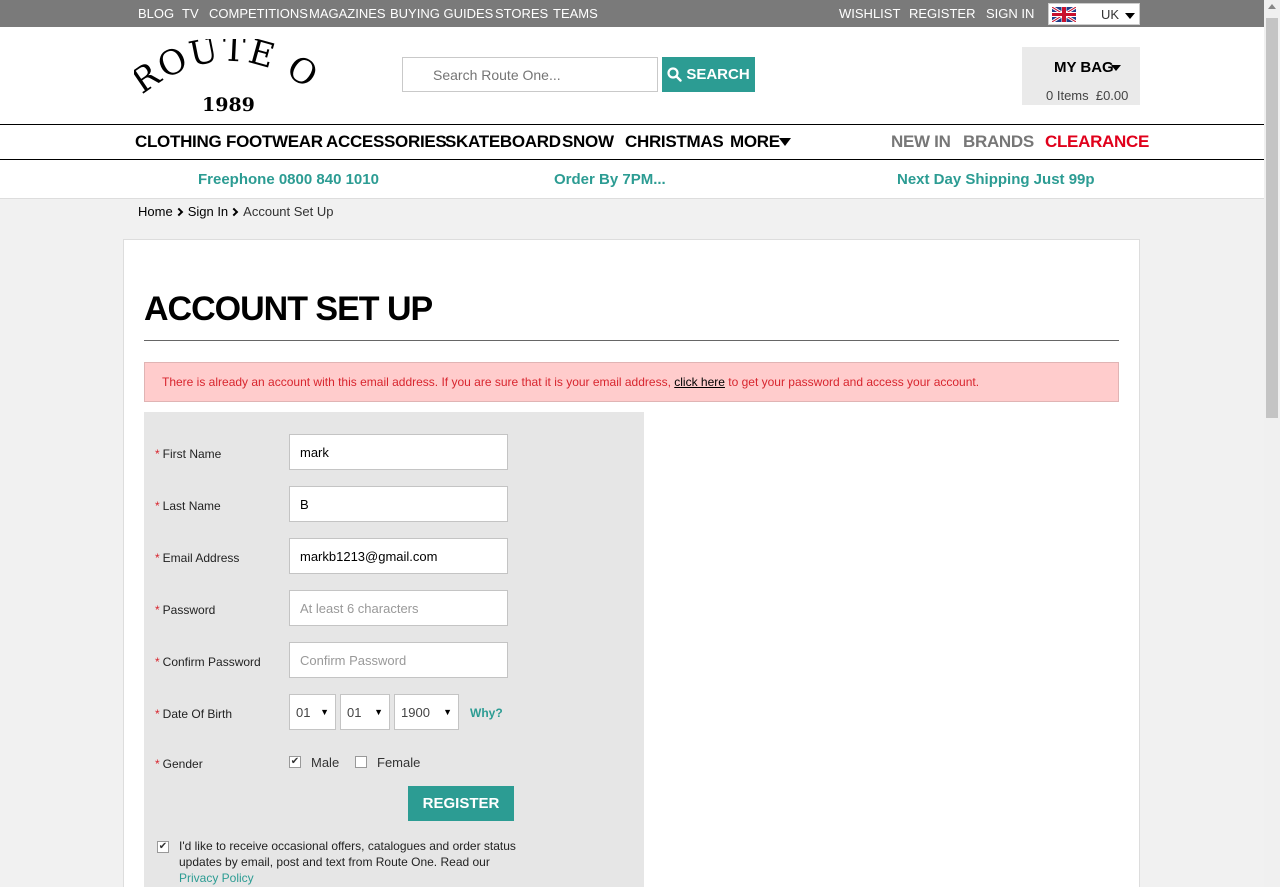 Image resolution: width=1280 pixels, height=887 pixels. What do you see at coordinates (530, 74) in the screenshot?
I see `search-input` at bounding box center [530, 74].